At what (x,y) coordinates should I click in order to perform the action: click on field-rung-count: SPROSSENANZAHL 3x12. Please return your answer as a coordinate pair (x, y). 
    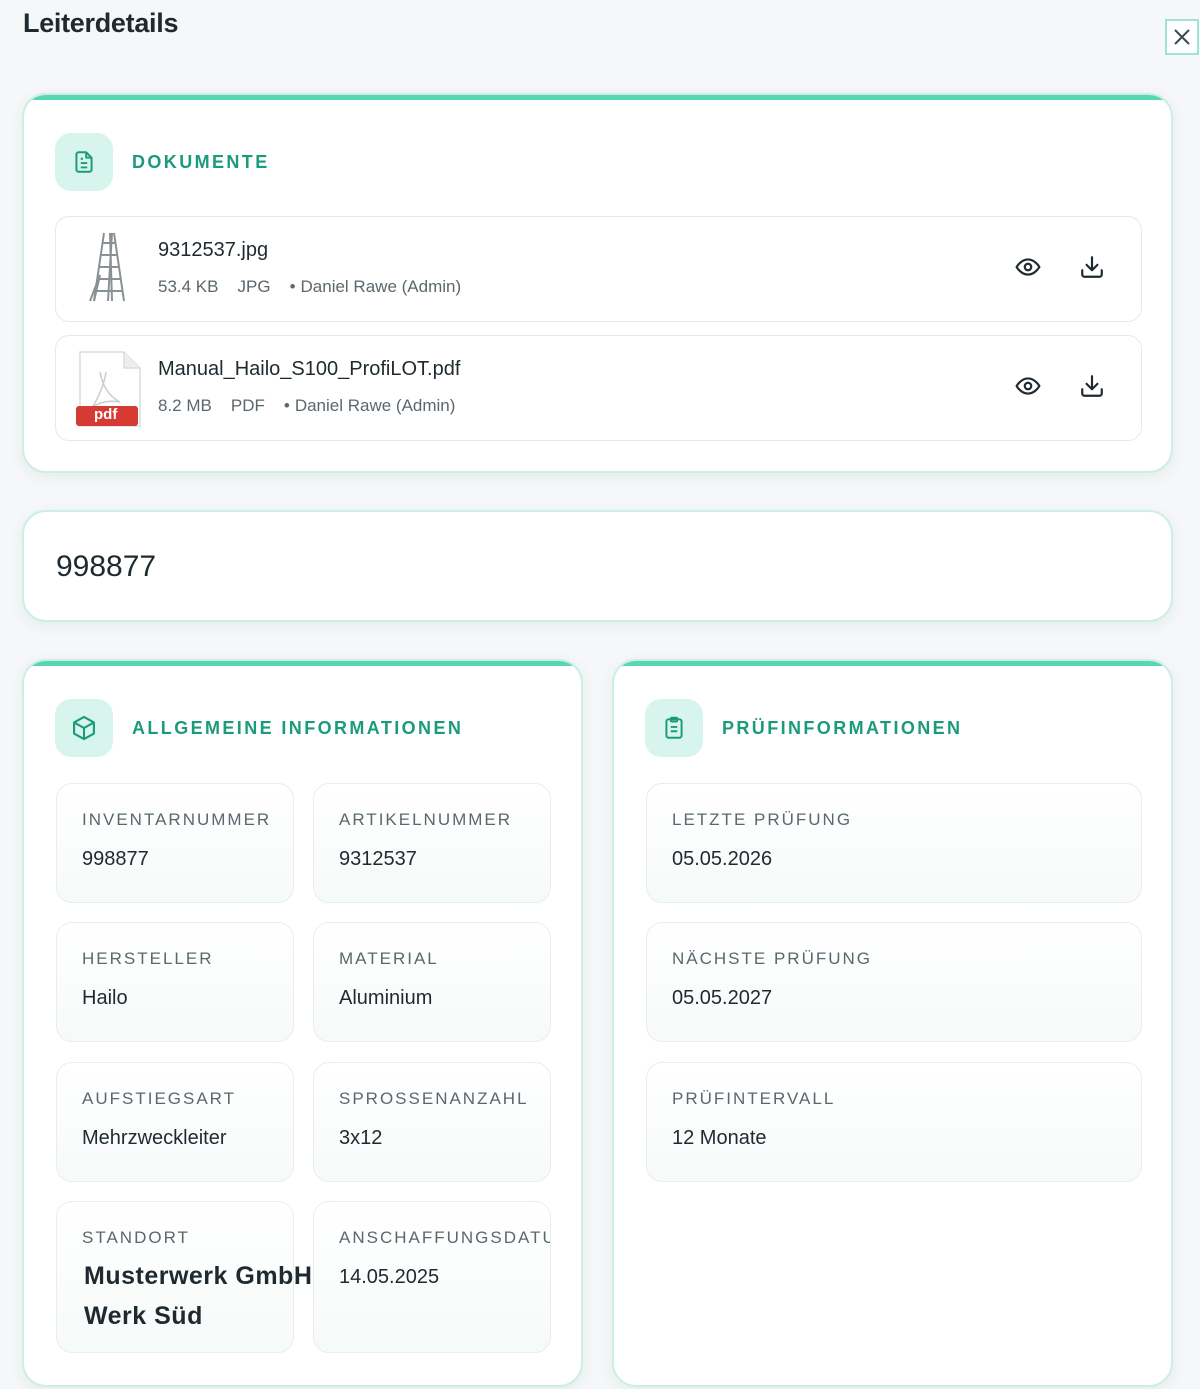
    Looking at the image, I should click on (432, 1122).